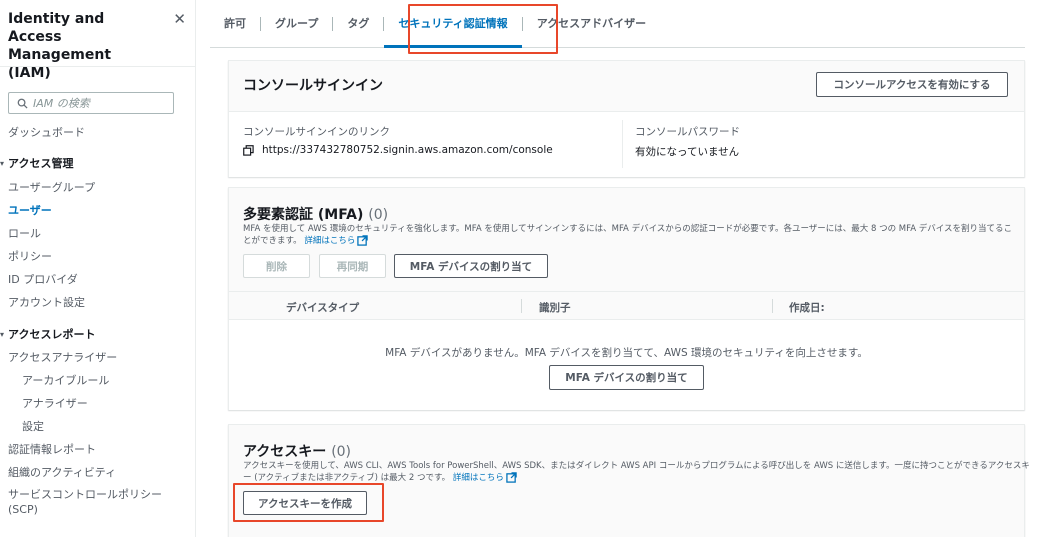 The width and height of the screenshot is (1055, 537). I want to click on mfa-title-text: 多要素認証 (MFA), so click(303, 215).